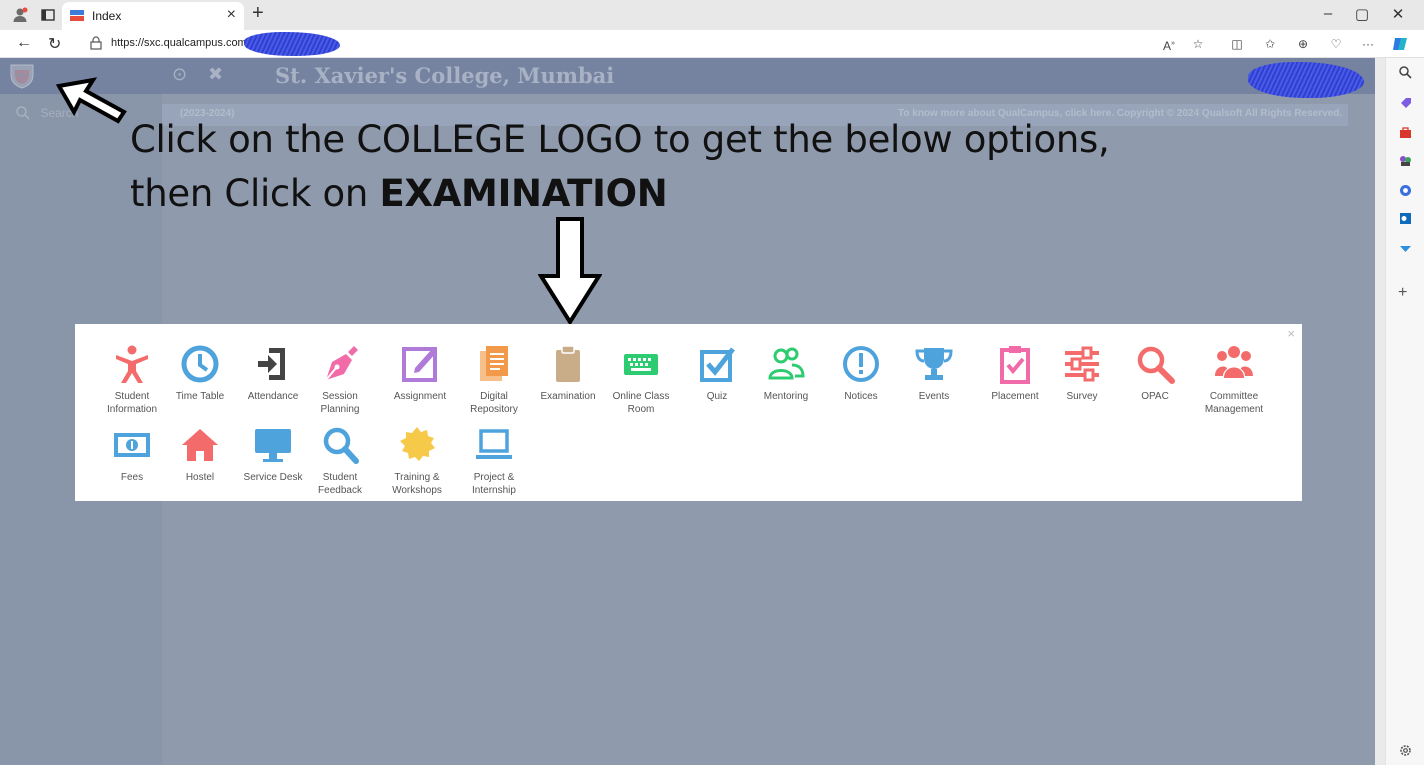 The image size is (1424, 765). Describe the element at coordinates (568, 396) in the screenshot. I see `tile-label: Examination` at that location.